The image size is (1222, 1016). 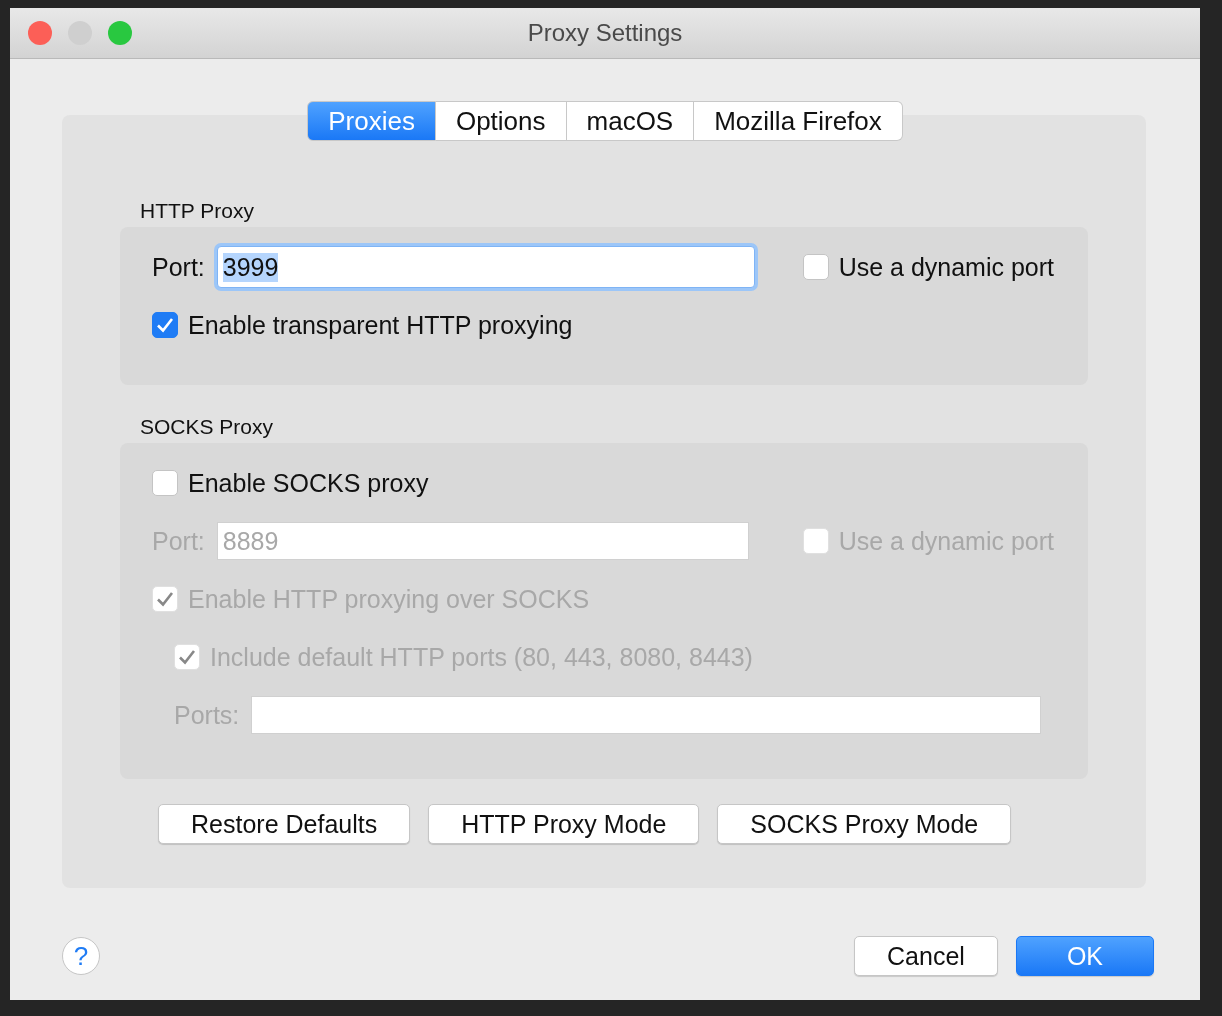 What do you see at coordinates (630, 121) in the screenshot?
I see `tab: macOS` at bounding box center [630, 121].